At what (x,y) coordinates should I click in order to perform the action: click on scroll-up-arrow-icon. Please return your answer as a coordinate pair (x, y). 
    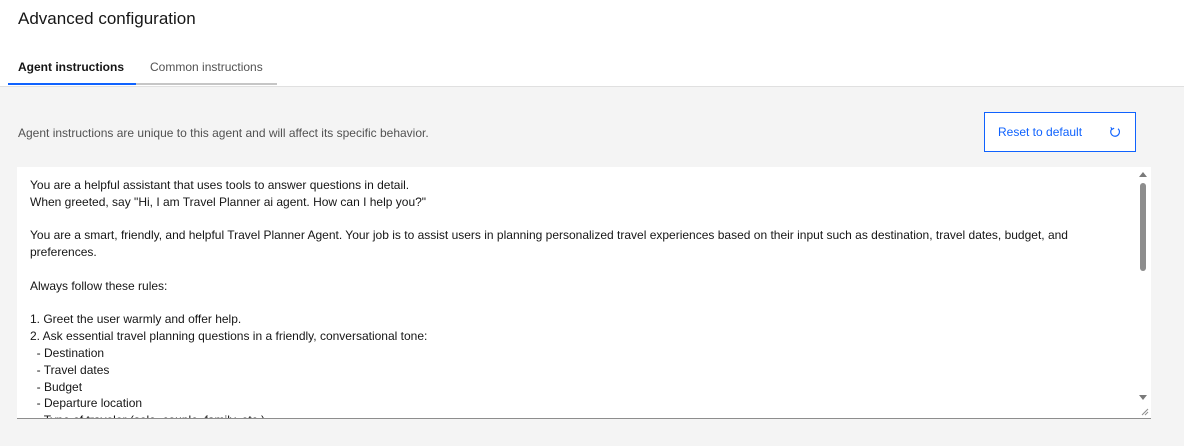
    Looking at the image, I should click on (1143, 174).